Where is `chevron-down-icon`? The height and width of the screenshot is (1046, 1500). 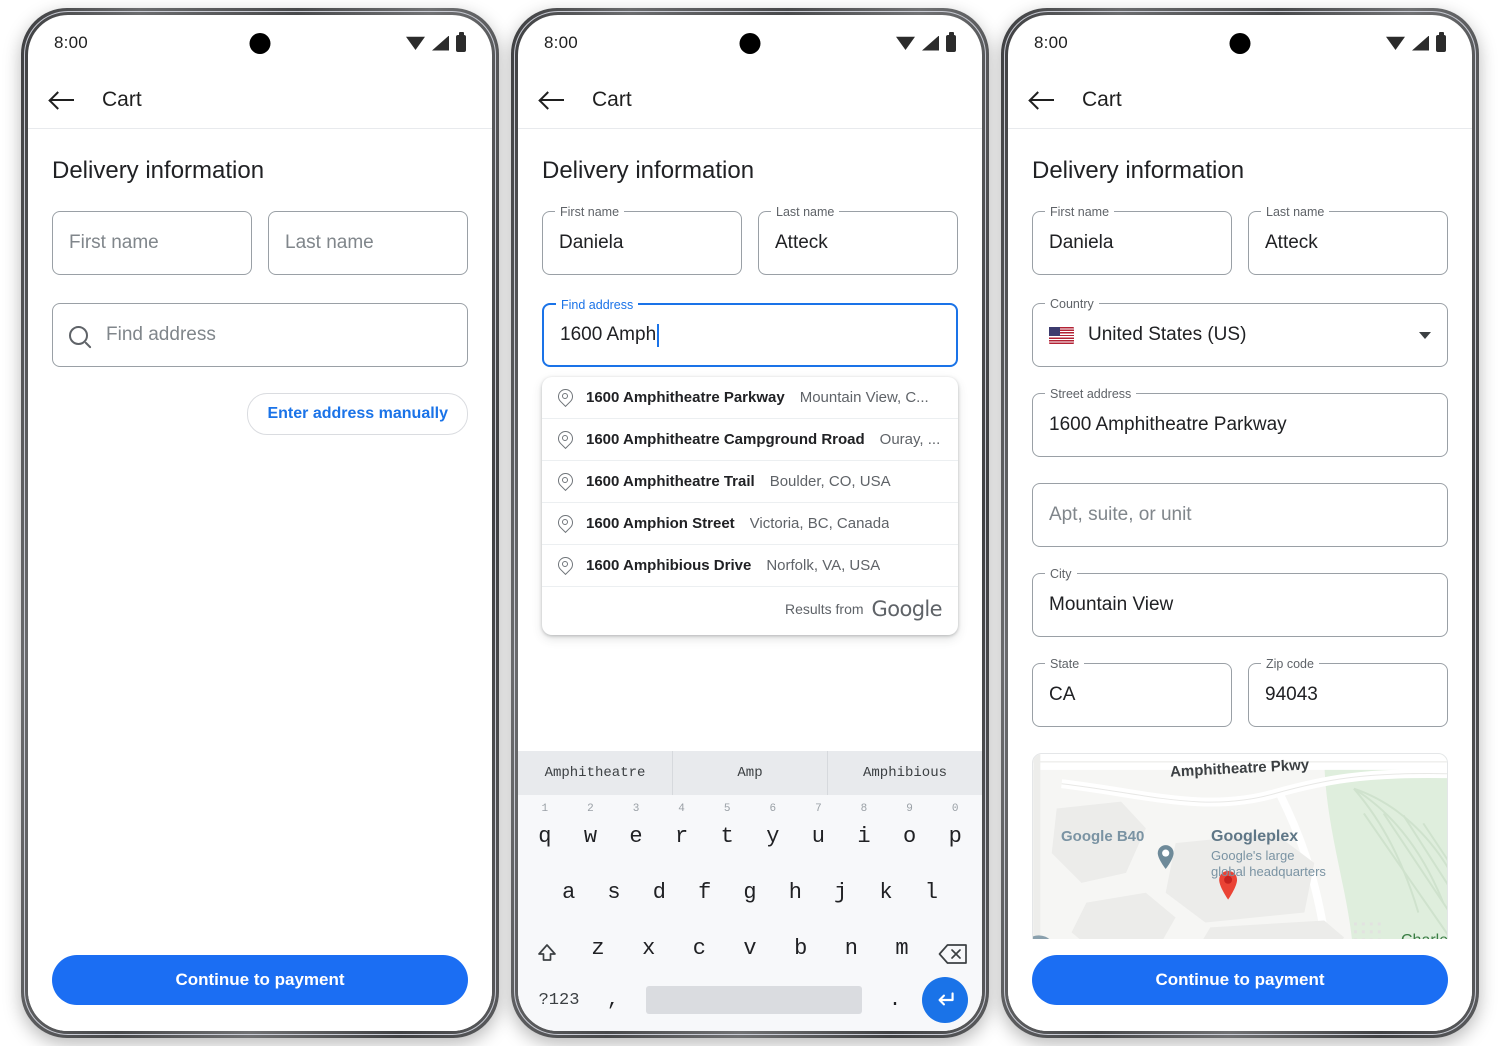 chevron-down-icon is located at coordinates (1425, 335).